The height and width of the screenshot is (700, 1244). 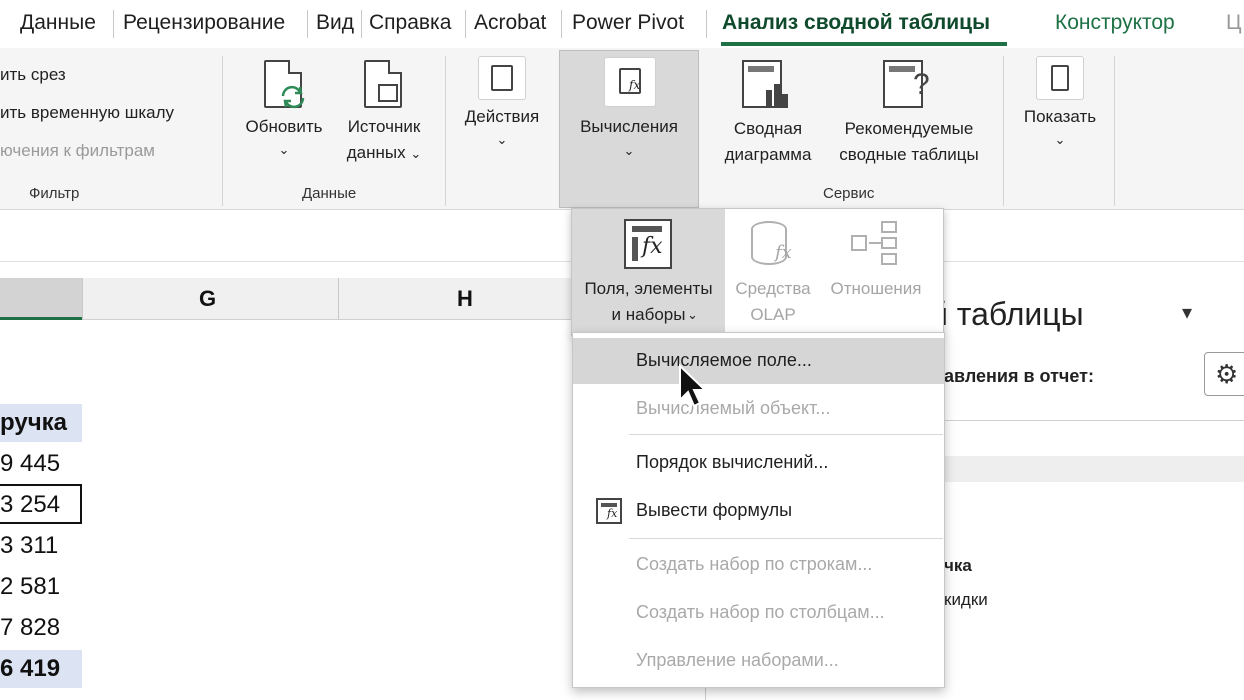 I want to click on filter-connections-button: ючения к фильтрам, so click(x=77, y=151).